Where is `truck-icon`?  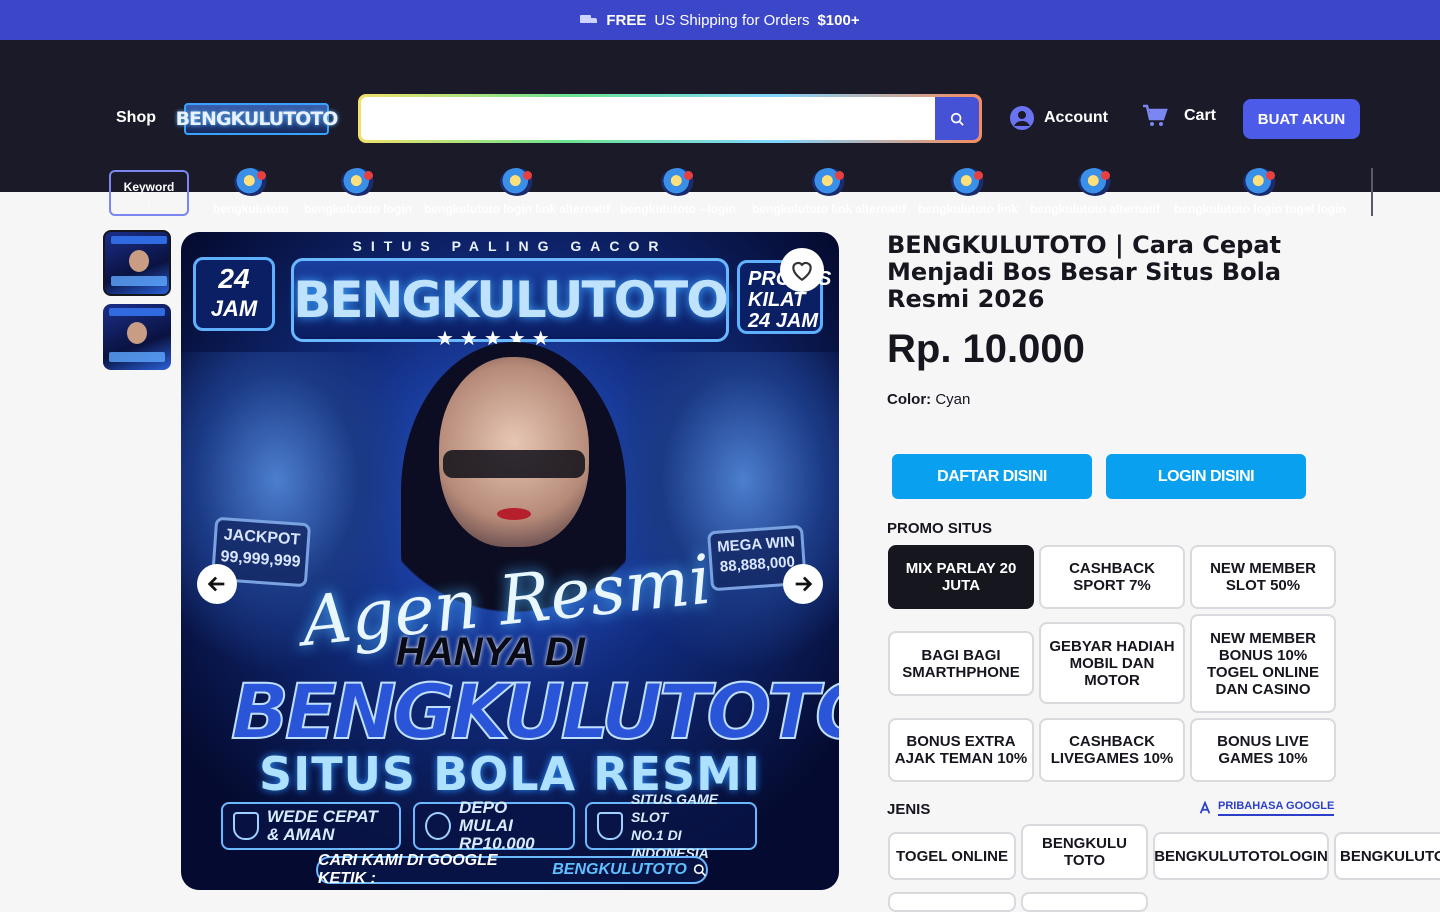 truck-icon is located at coordinates (589, 20).